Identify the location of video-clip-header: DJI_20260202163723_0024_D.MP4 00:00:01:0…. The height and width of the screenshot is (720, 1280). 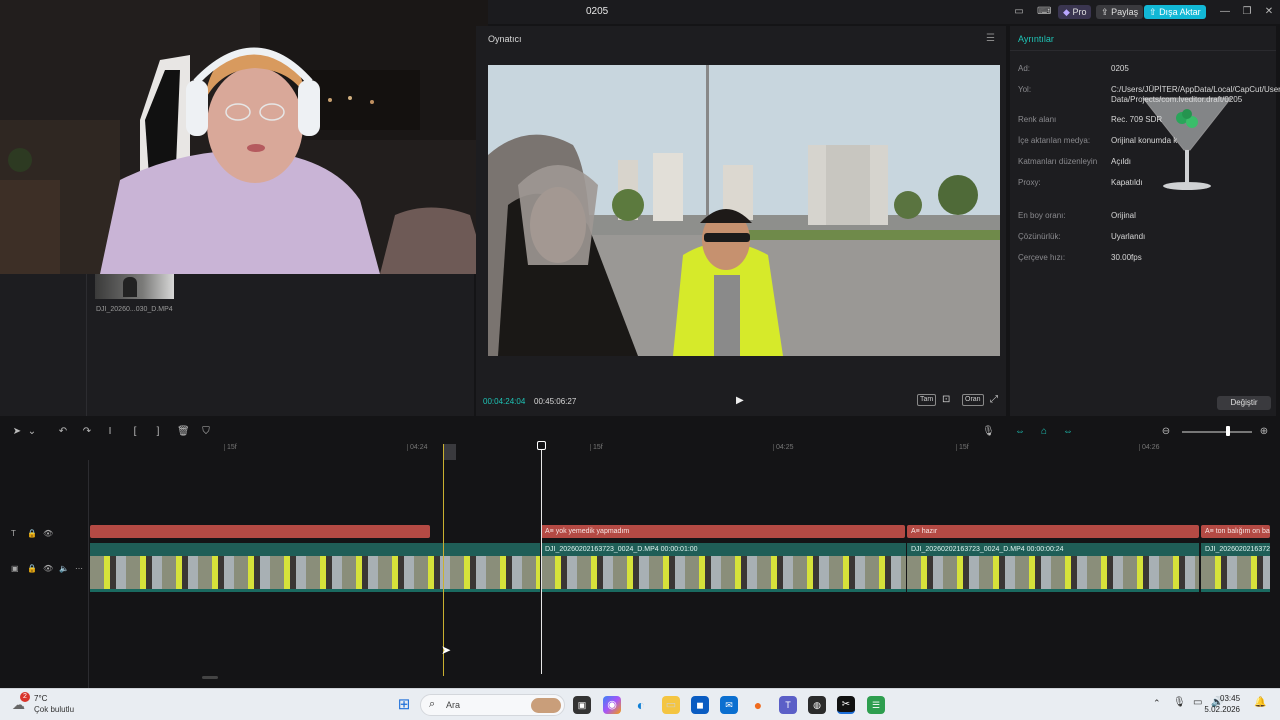
(723, 549).